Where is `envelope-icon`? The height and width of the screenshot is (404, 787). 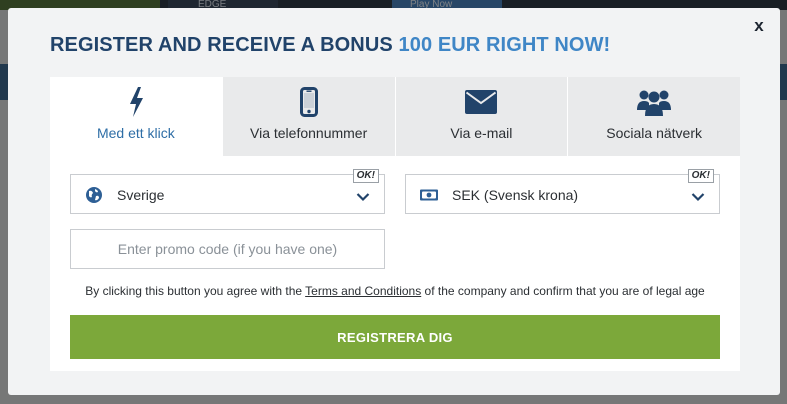 envelope-icon is located at coordinates (481, 102).